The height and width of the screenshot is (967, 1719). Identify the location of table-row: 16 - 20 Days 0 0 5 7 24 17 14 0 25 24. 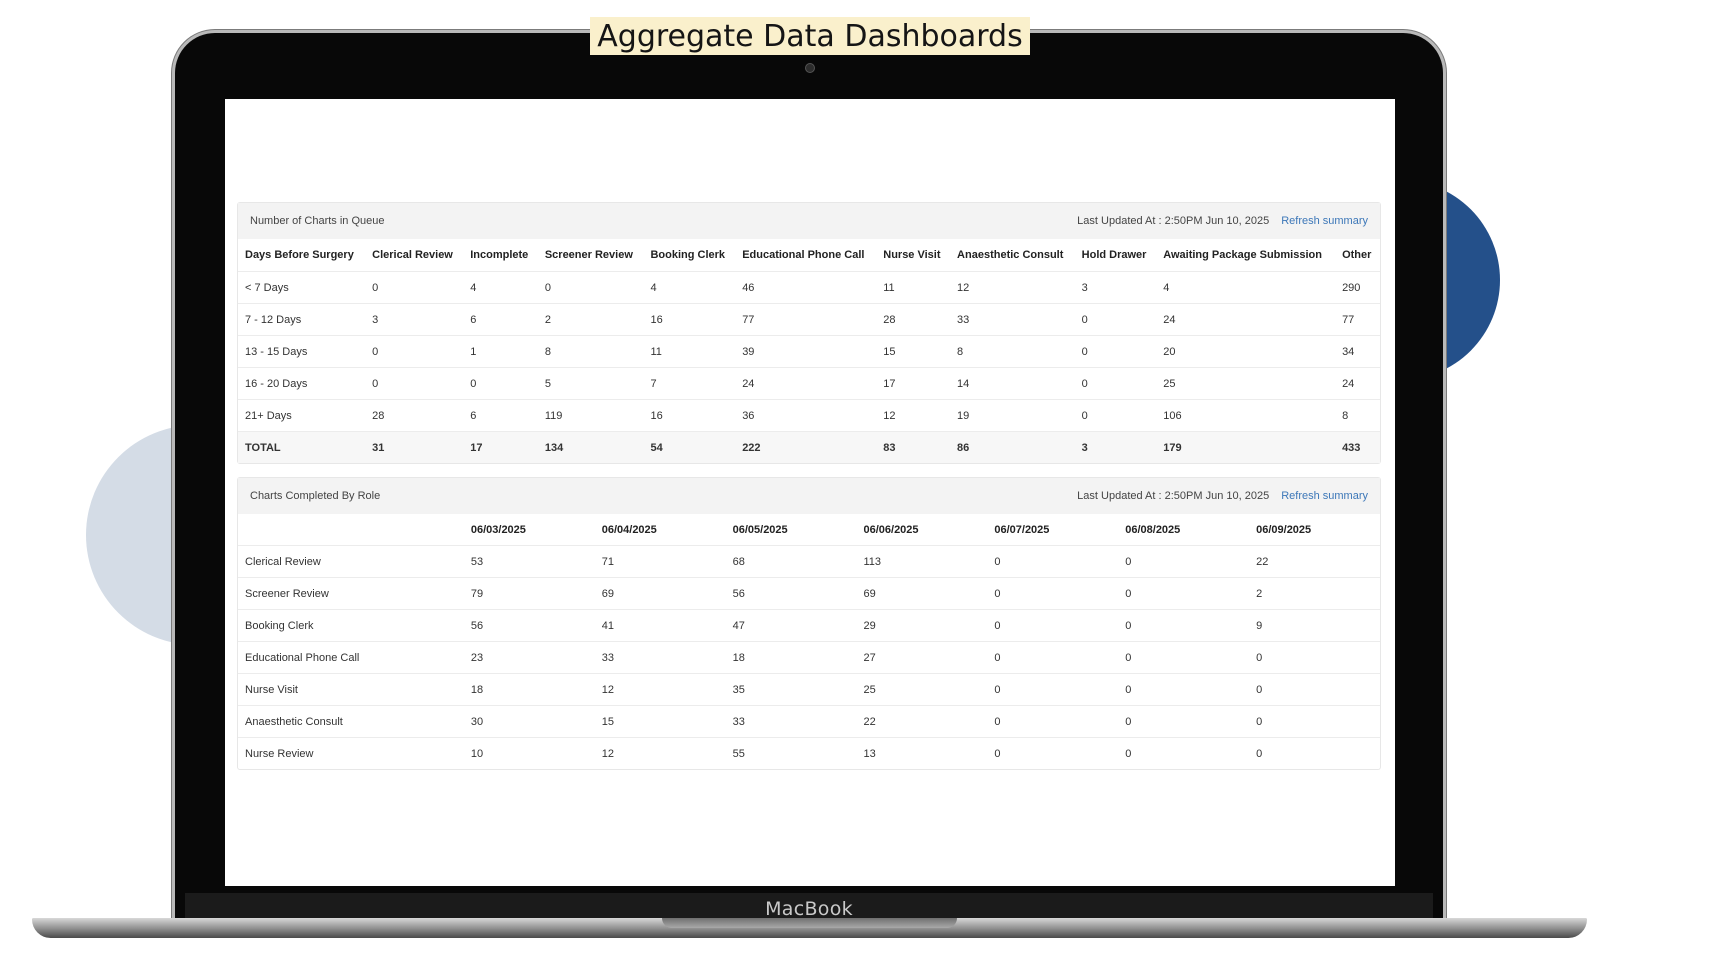
(809, 383).